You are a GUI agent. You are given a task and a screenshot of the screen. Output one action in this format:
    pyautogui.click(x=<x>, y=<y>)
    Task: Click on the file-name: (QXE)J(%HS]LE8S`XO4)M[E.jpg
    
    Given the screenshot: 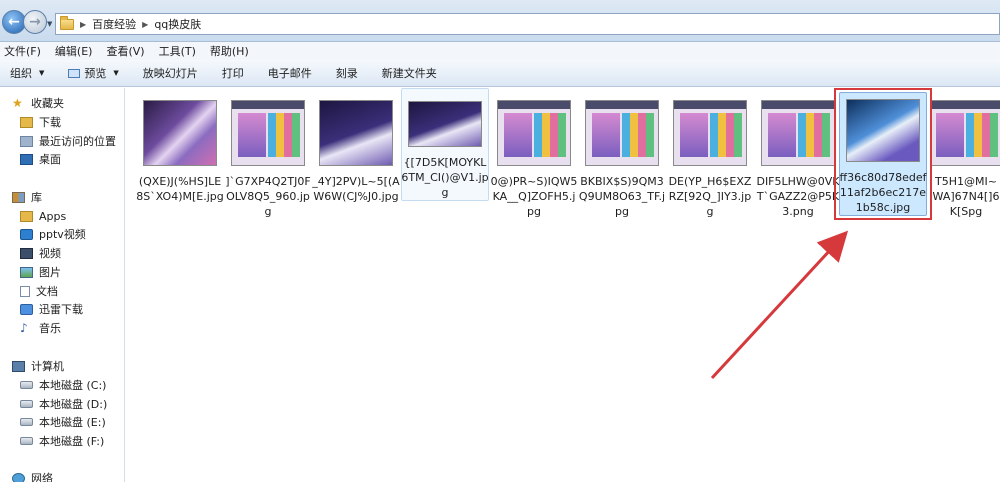 What is the action you would take?
    pyautogui.click(x=180, y=189)
    